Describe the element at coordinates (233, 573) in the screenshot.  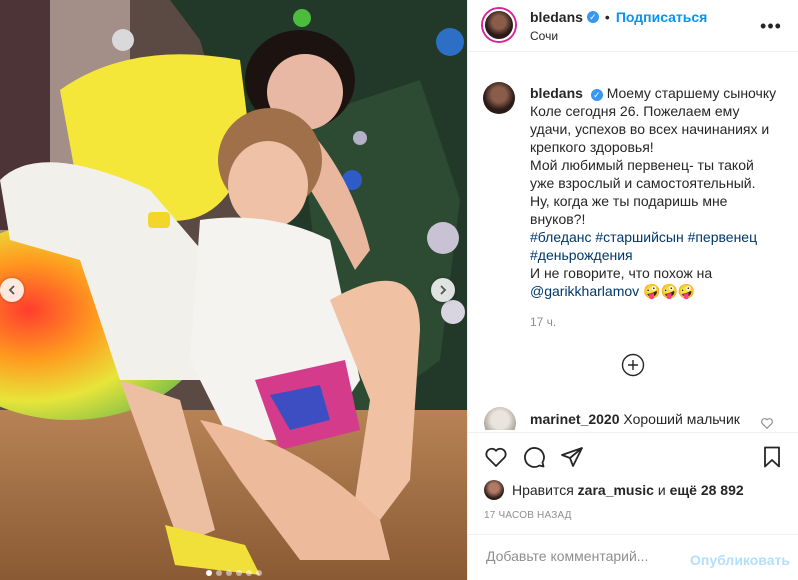
I see `carousel-indicator` at that location.